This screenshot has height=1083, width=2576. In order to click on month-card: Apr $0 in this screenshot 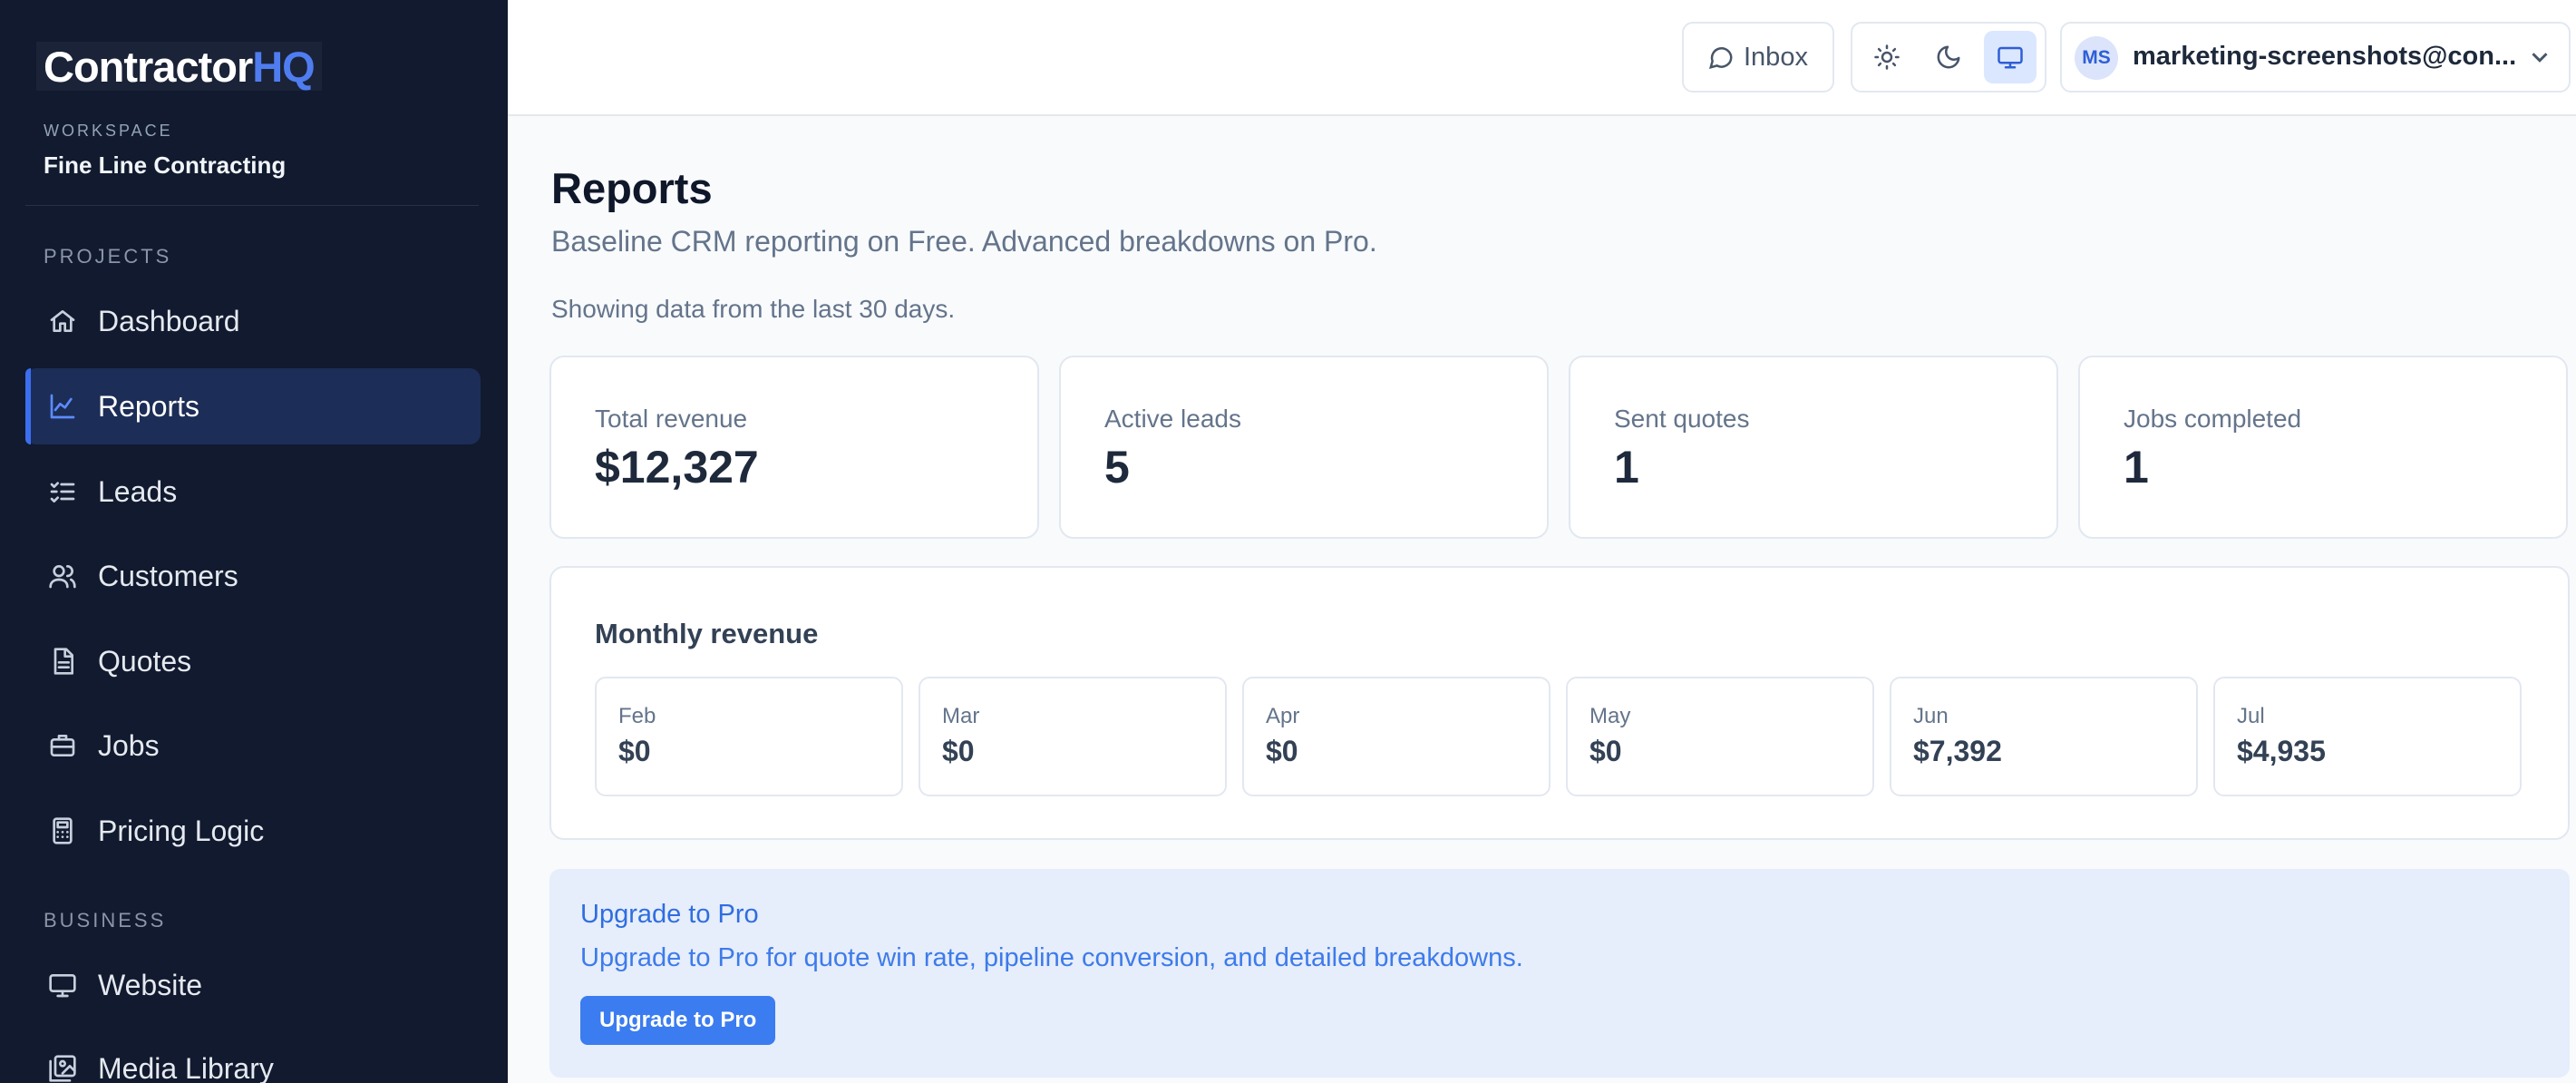, I will do `click(1396, 736)`.